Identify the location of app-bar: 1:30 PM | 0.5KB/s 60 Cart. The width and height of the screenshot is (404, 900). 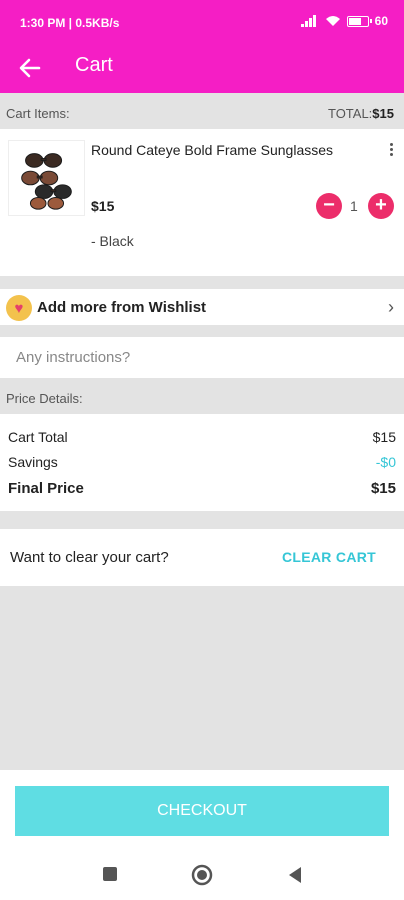
(202, 46).